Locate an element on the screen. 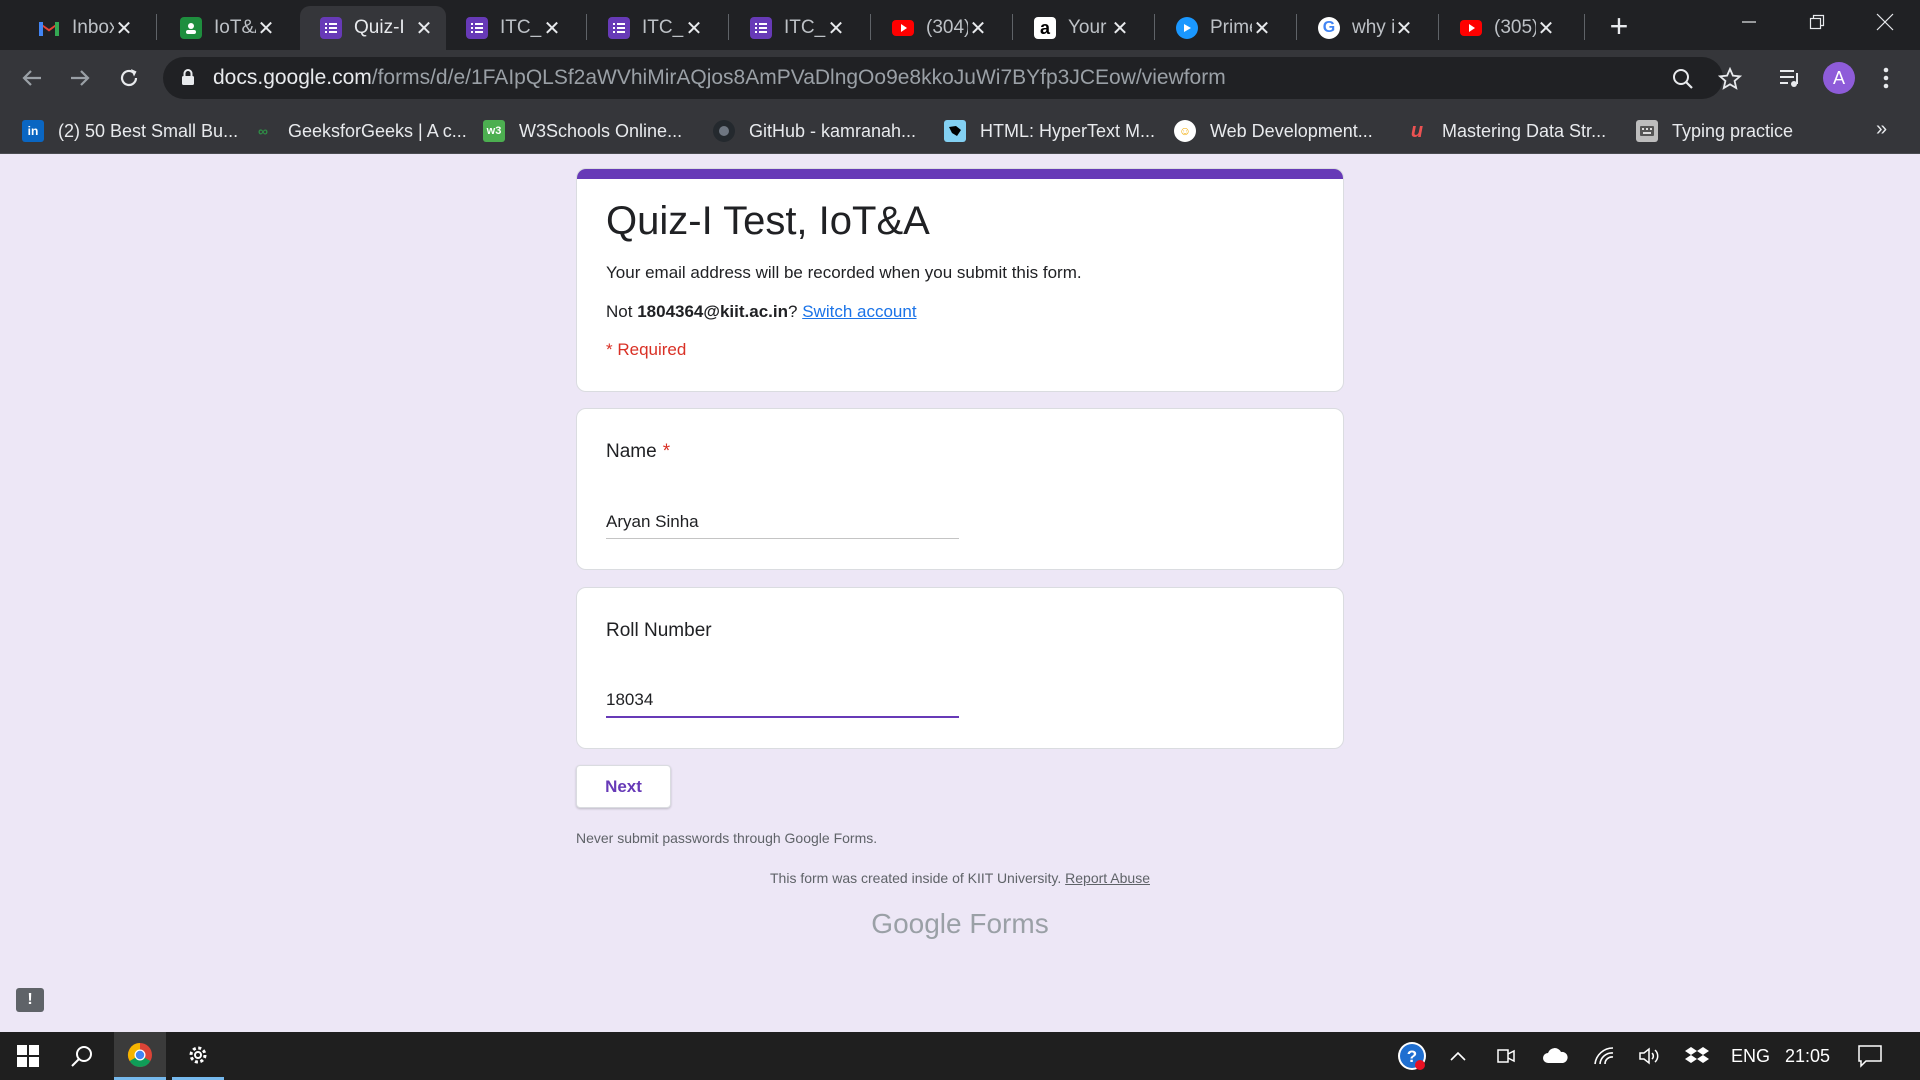  dropbox-icon is located at coordinates (1697, 1056).